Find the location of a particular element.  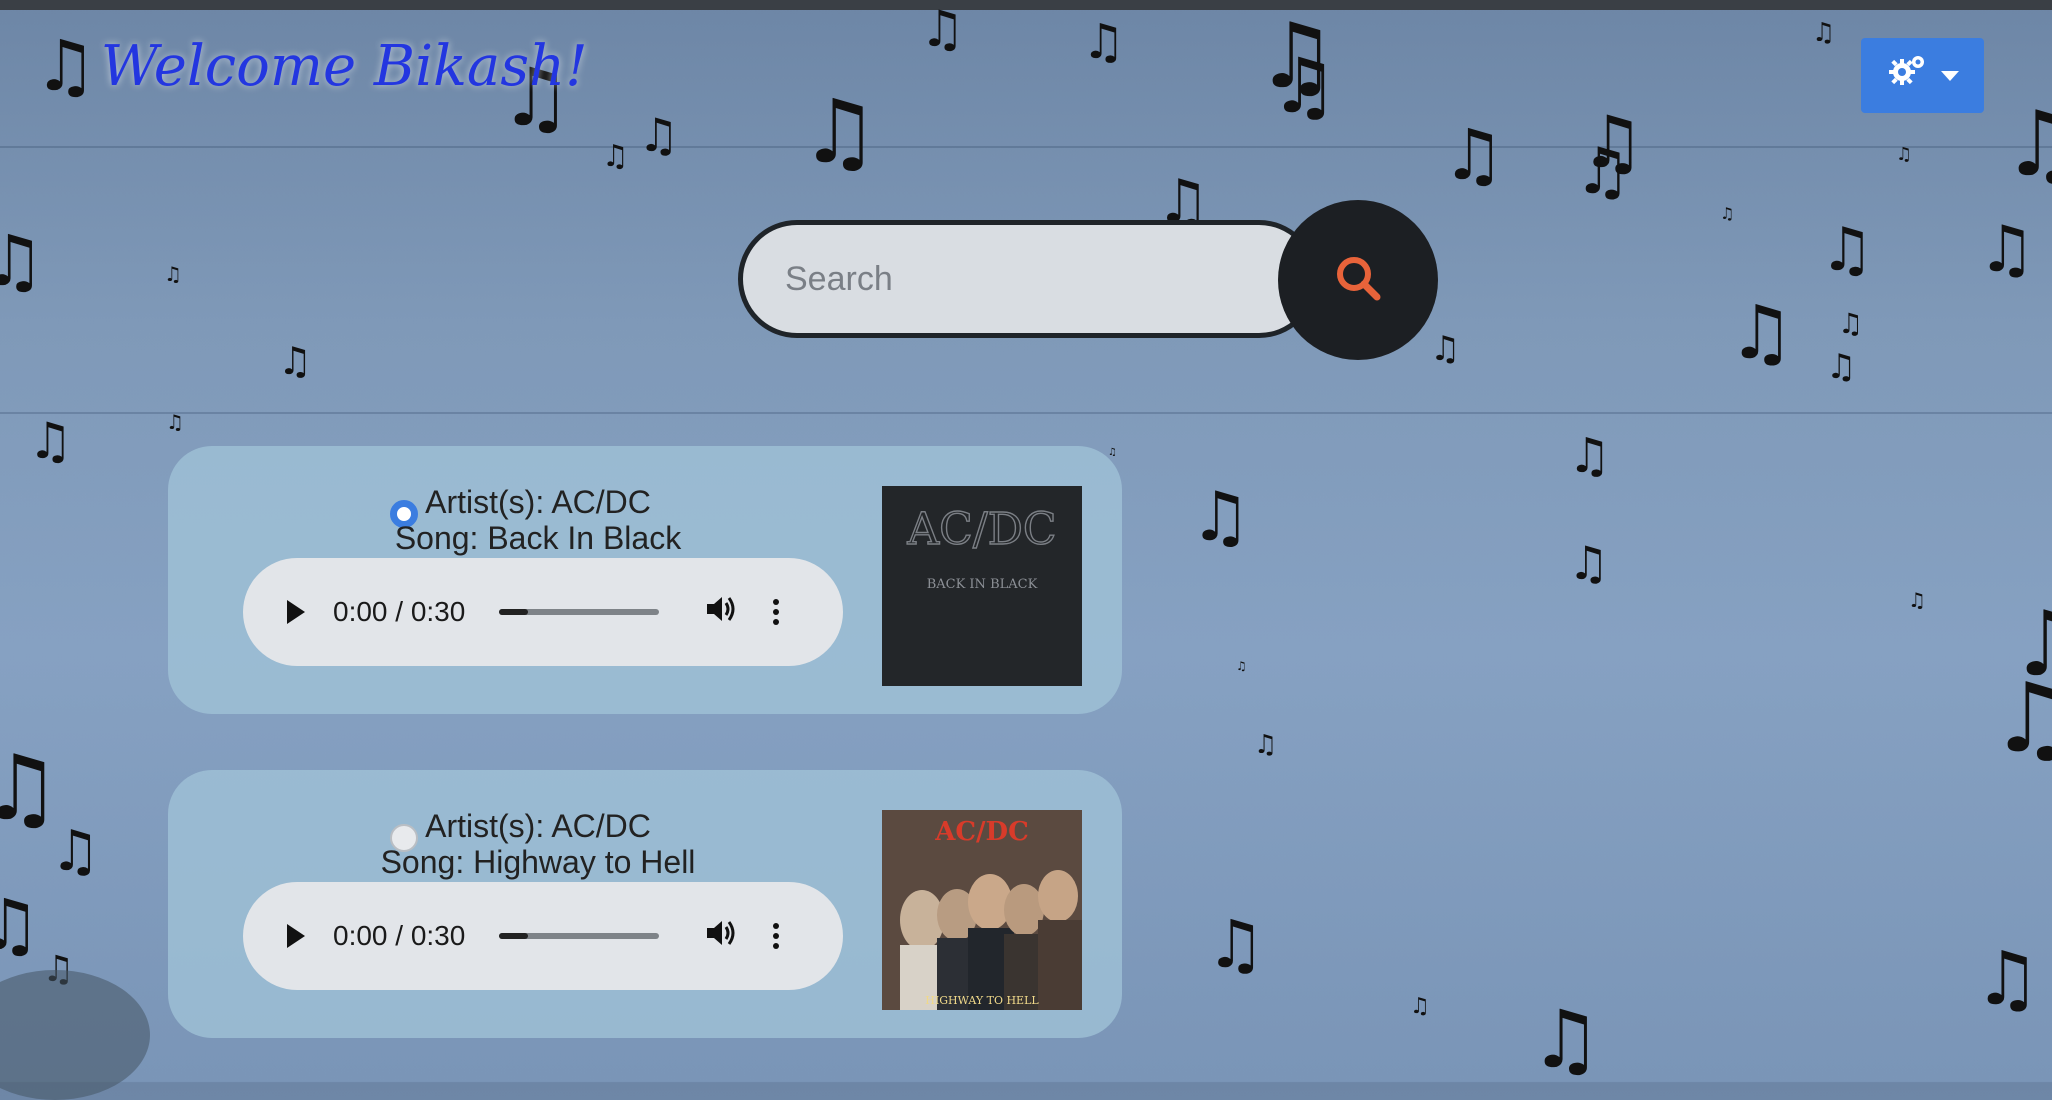

album-cover: AC/DC BACK IN BLACK is located at coordinates (982, 586).